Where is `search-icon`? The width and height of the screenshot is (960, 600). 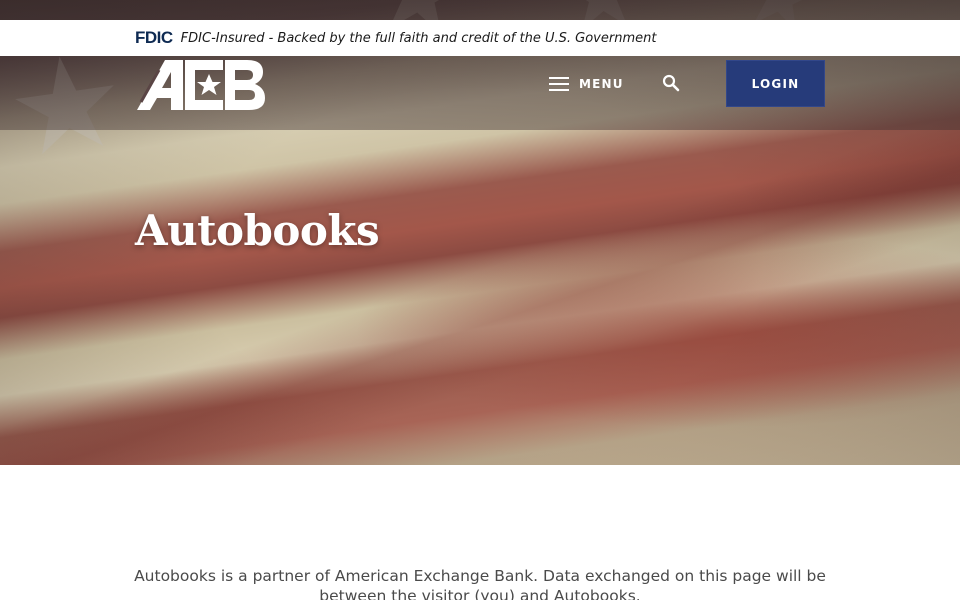
search-icon is located at coordinates (671, 83).